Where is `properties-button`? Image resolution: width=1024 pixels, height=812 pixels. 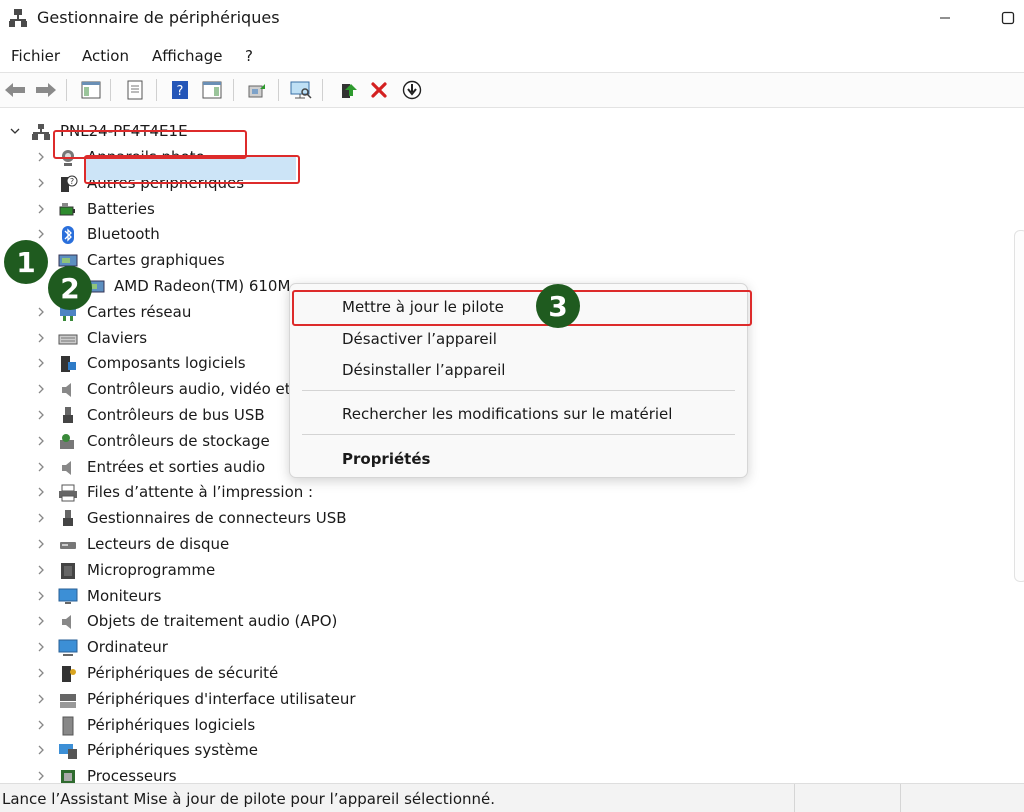 properties-button is located at coordinates (135, 90).